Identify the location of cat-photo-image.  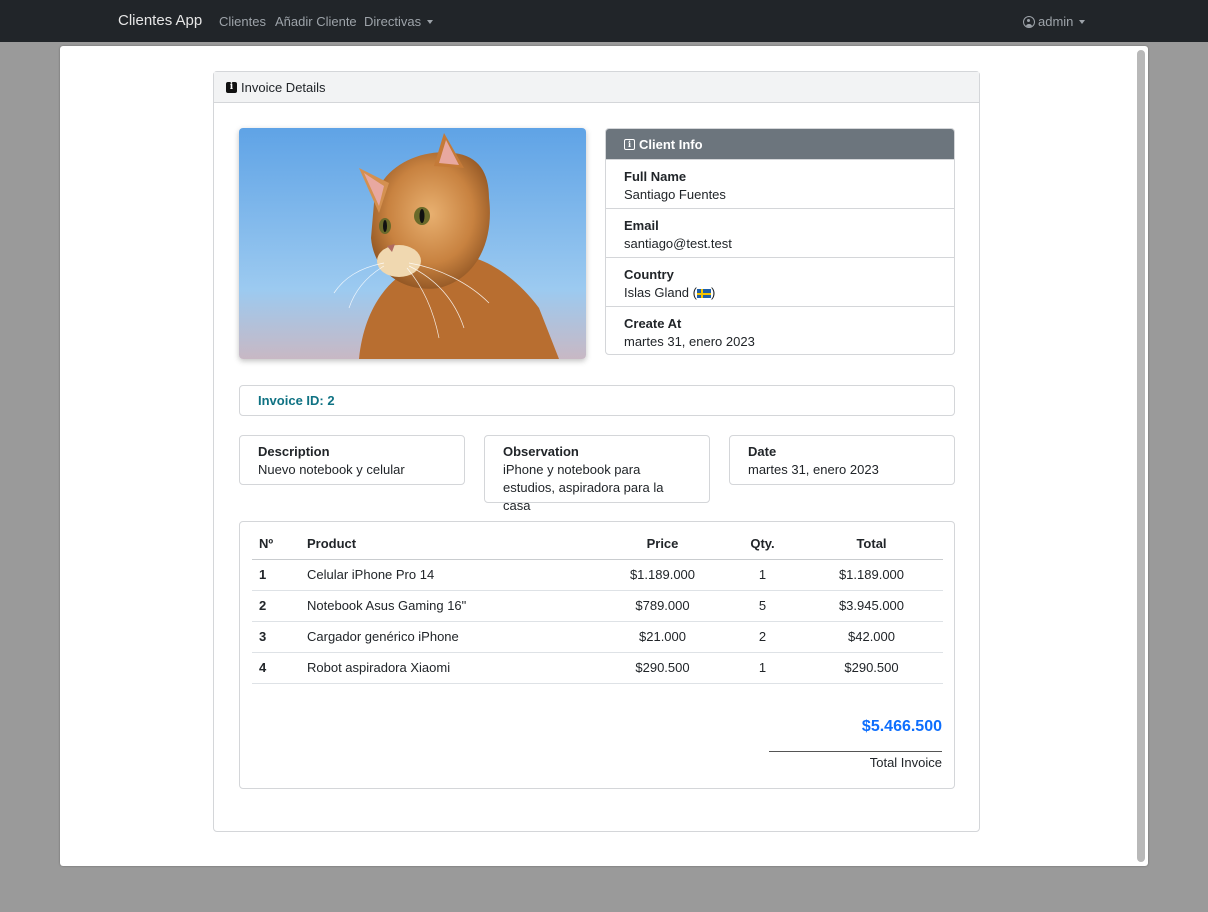
(412, 243).